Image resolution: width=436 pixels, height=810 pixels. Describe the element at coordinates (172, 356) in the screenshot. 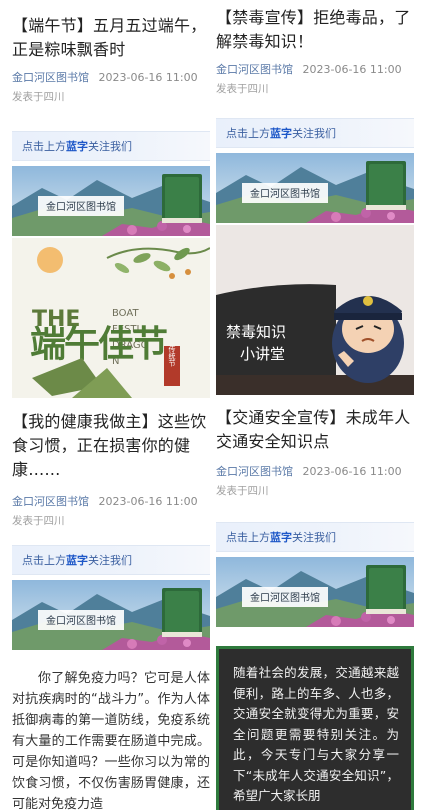

I see `poster-seal: 传统节` at that location.